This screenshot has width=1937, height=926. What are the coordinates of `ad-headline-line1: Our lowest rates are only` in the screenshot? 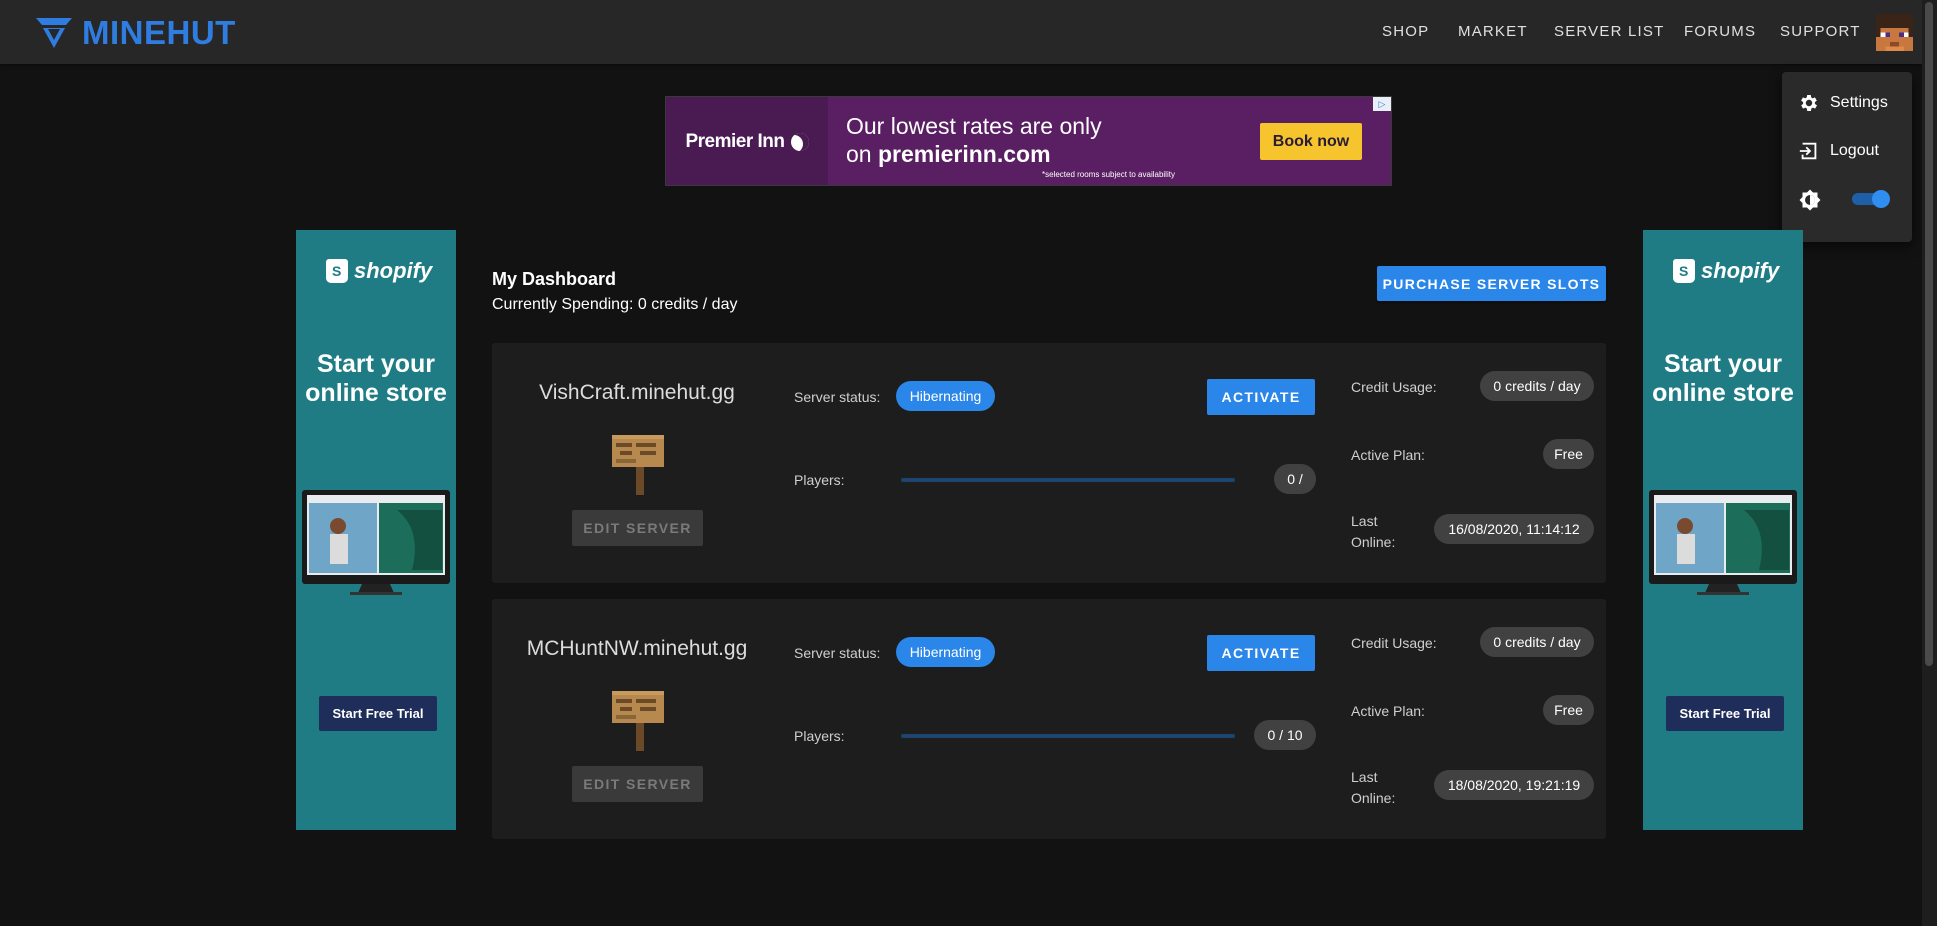 It's located at (974, 126).